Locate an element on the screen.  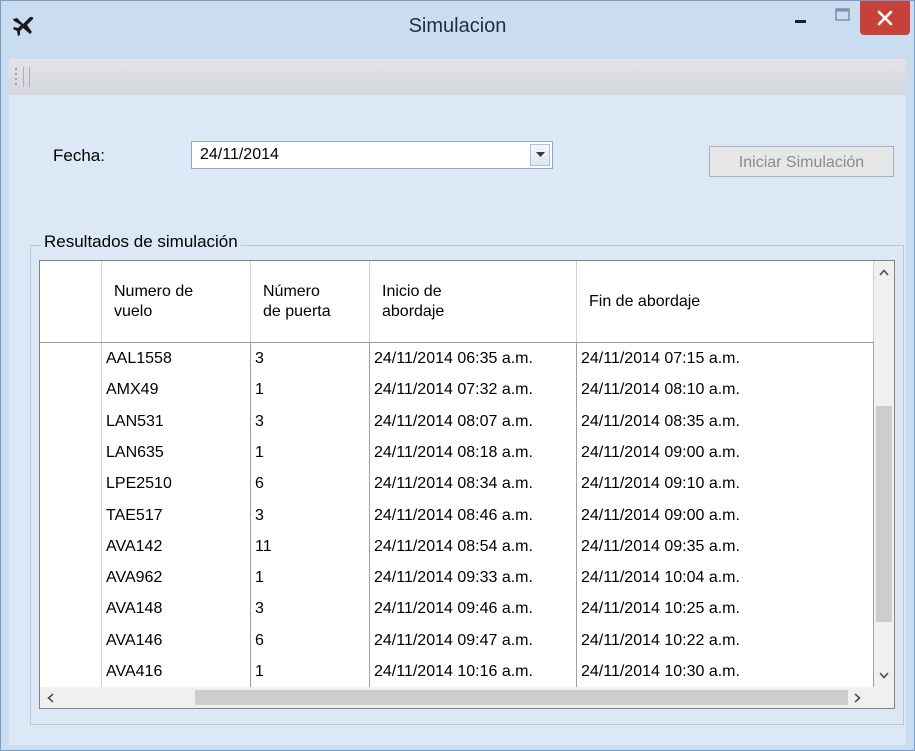
fecha-value: 24/11/2014 is located at coordinates (239, 154).